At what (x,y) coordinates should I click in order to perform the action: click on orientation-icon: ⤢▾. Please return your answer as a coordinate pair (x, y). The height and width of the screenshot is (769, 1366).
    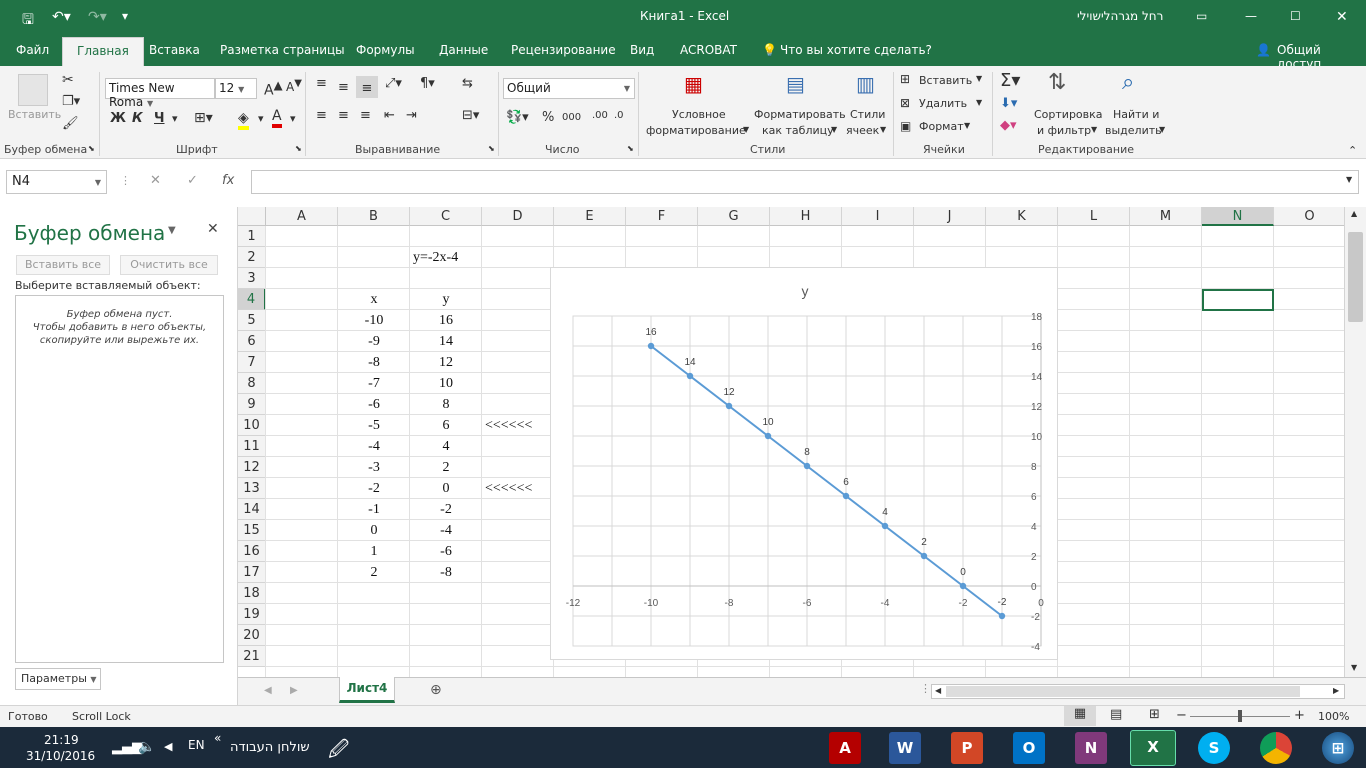
    Looking at the image, I should click on (393, 83).